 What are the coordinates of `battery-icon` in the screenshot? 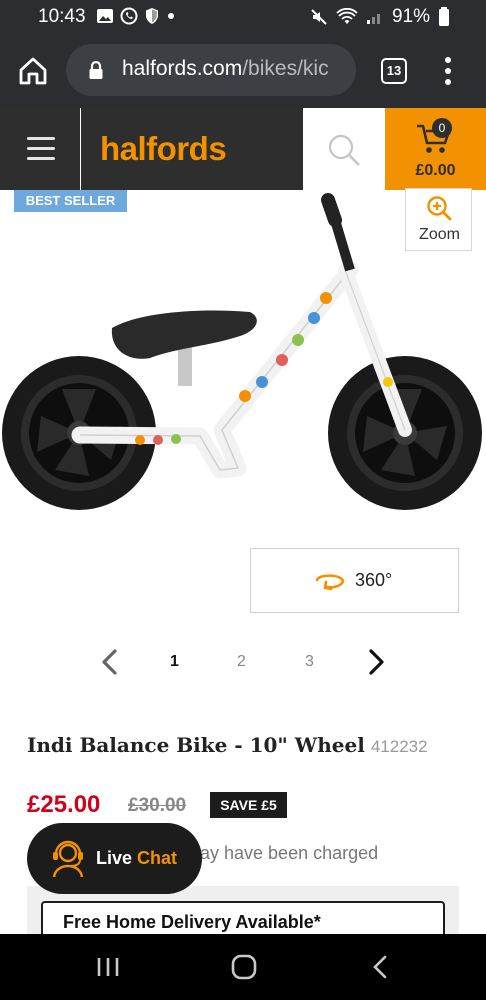 It's located at (444, 16).